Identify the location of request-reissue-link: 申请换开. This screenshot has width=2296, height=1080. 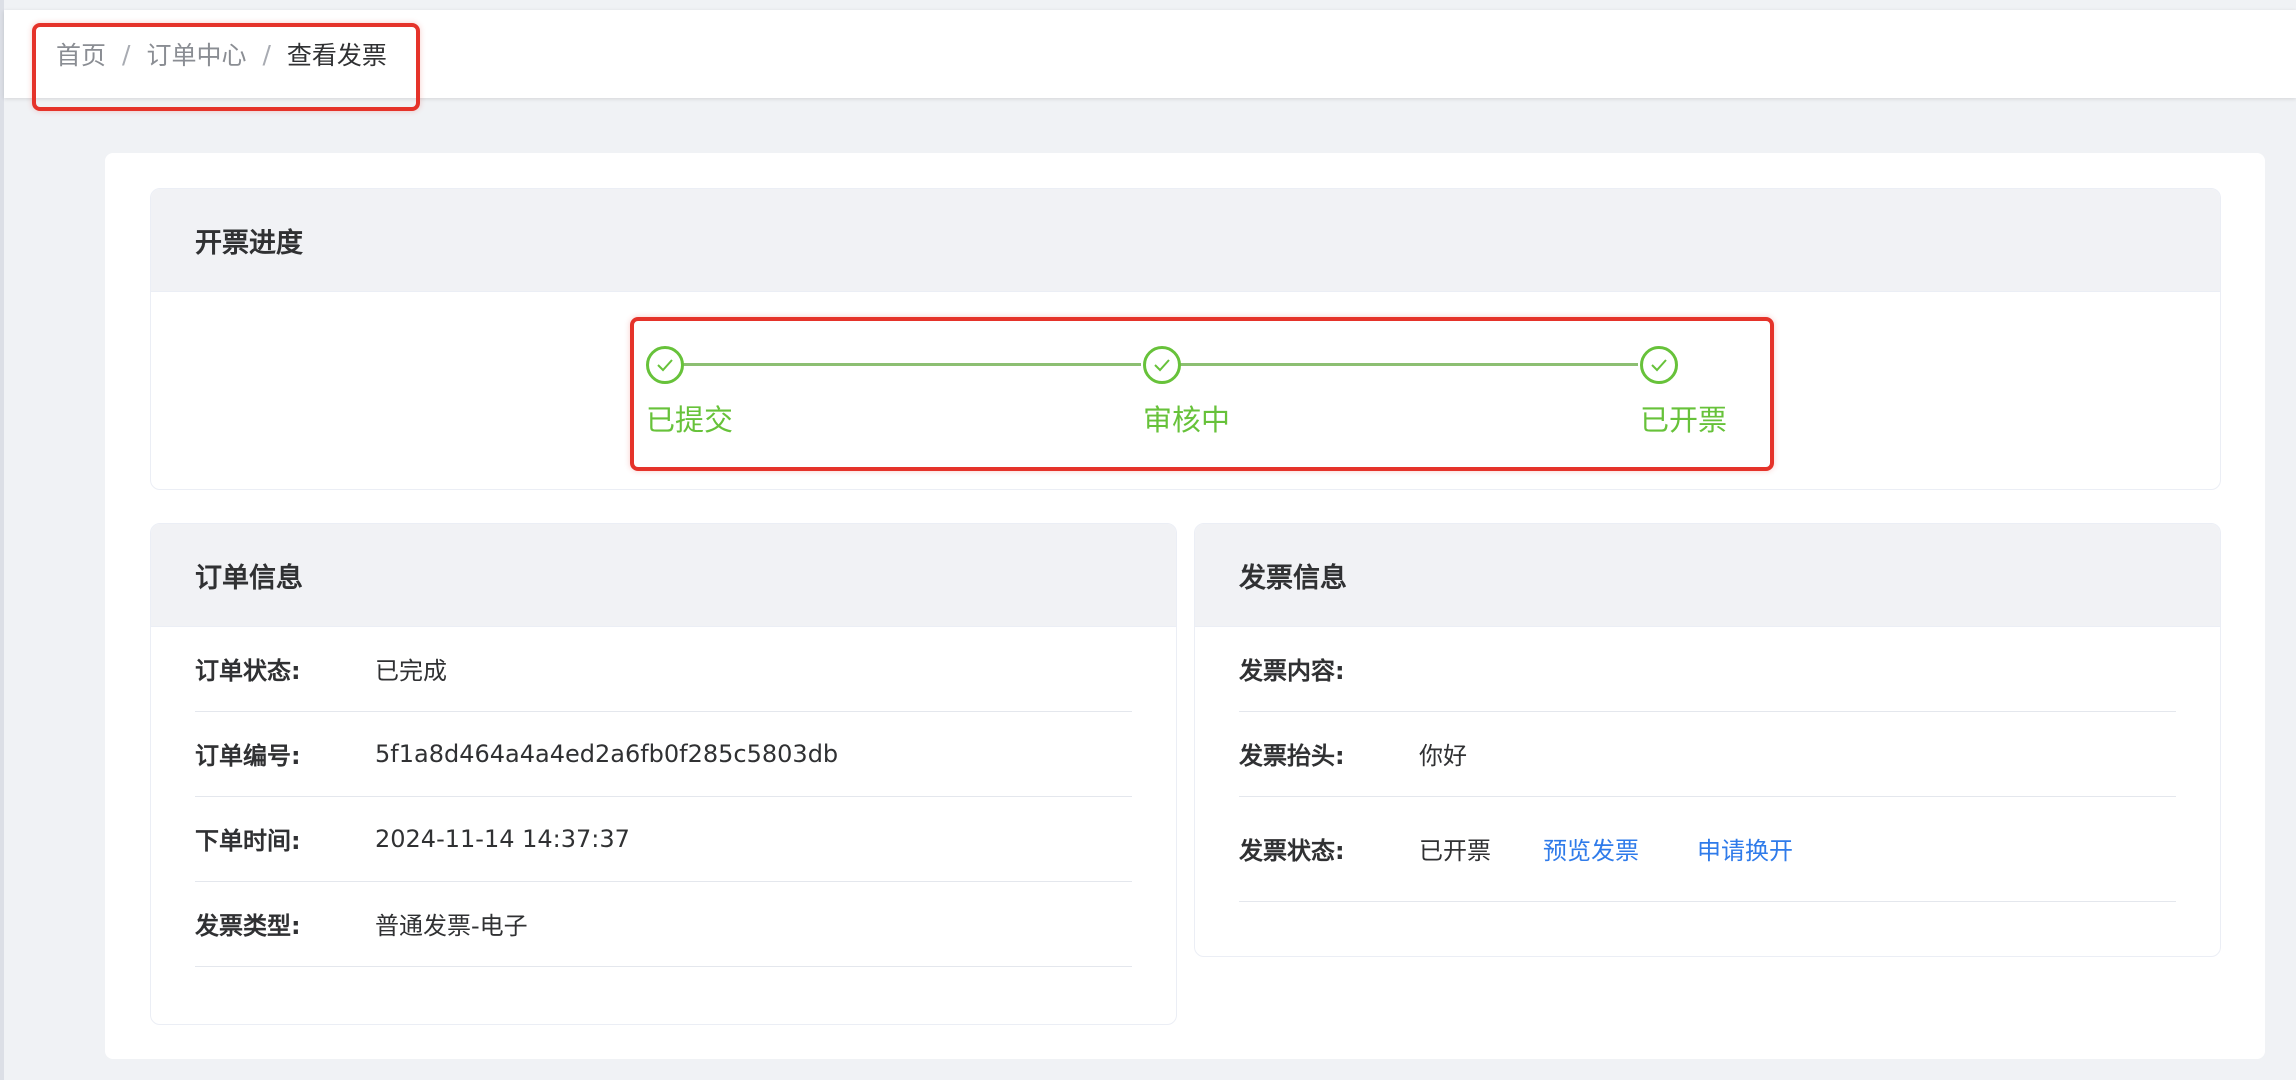
(1745, 848).